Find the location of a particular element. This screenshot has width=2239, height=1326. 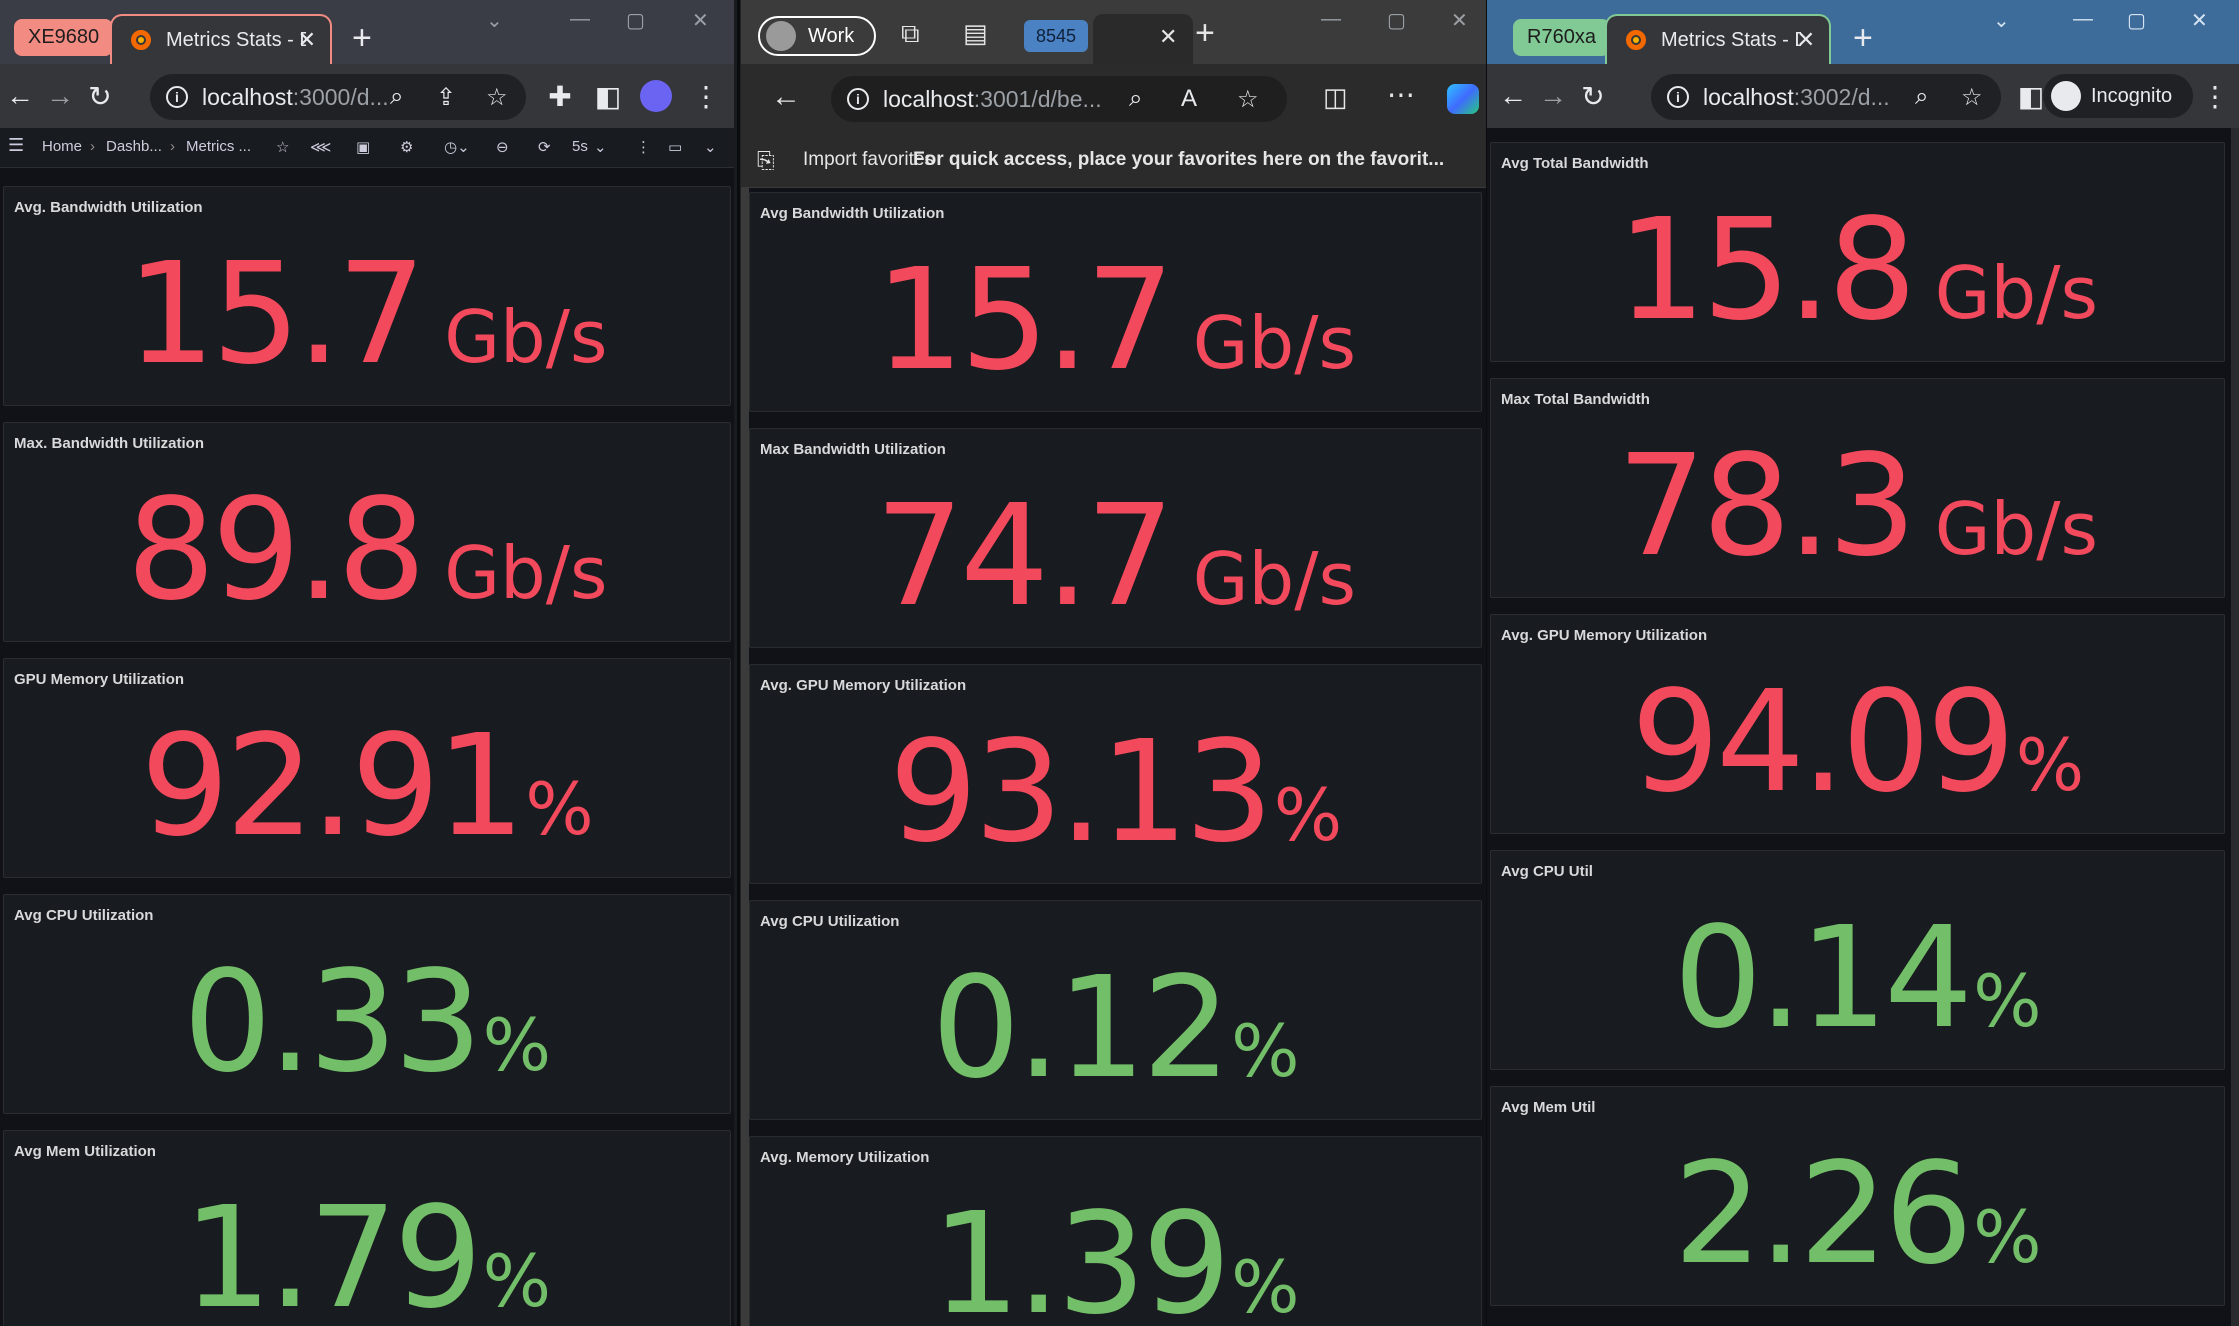

tab-group-label: R760xa is located at coordinates (1561, 37).